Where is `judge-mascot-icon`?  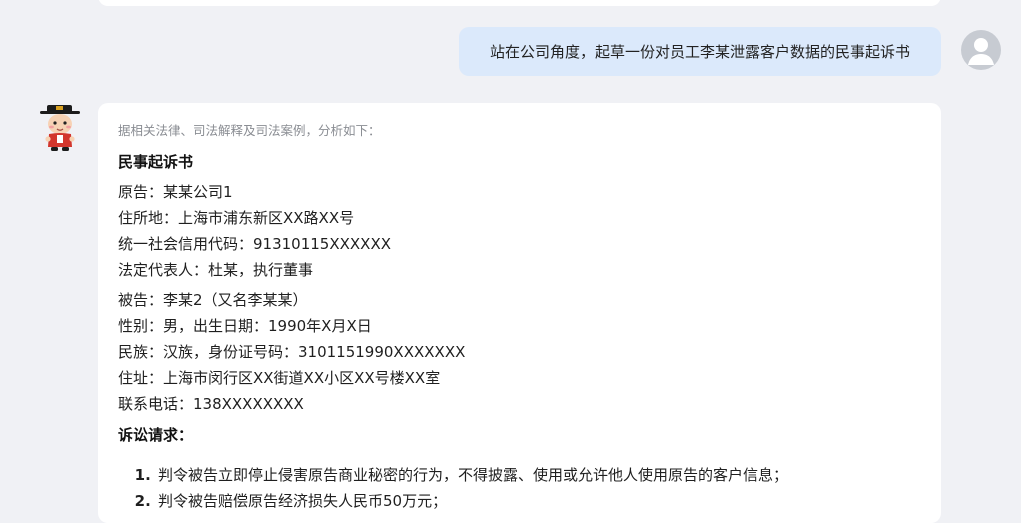
judge-mascot-icon is located at coordinates (60, 128).